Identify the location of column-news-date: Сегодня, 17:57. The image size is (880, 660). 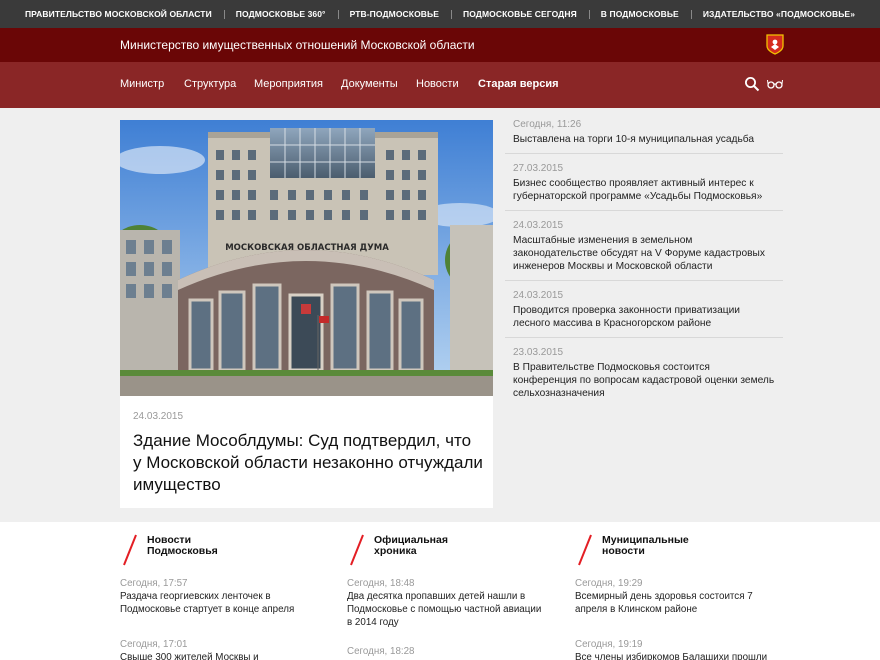
(154, 583).